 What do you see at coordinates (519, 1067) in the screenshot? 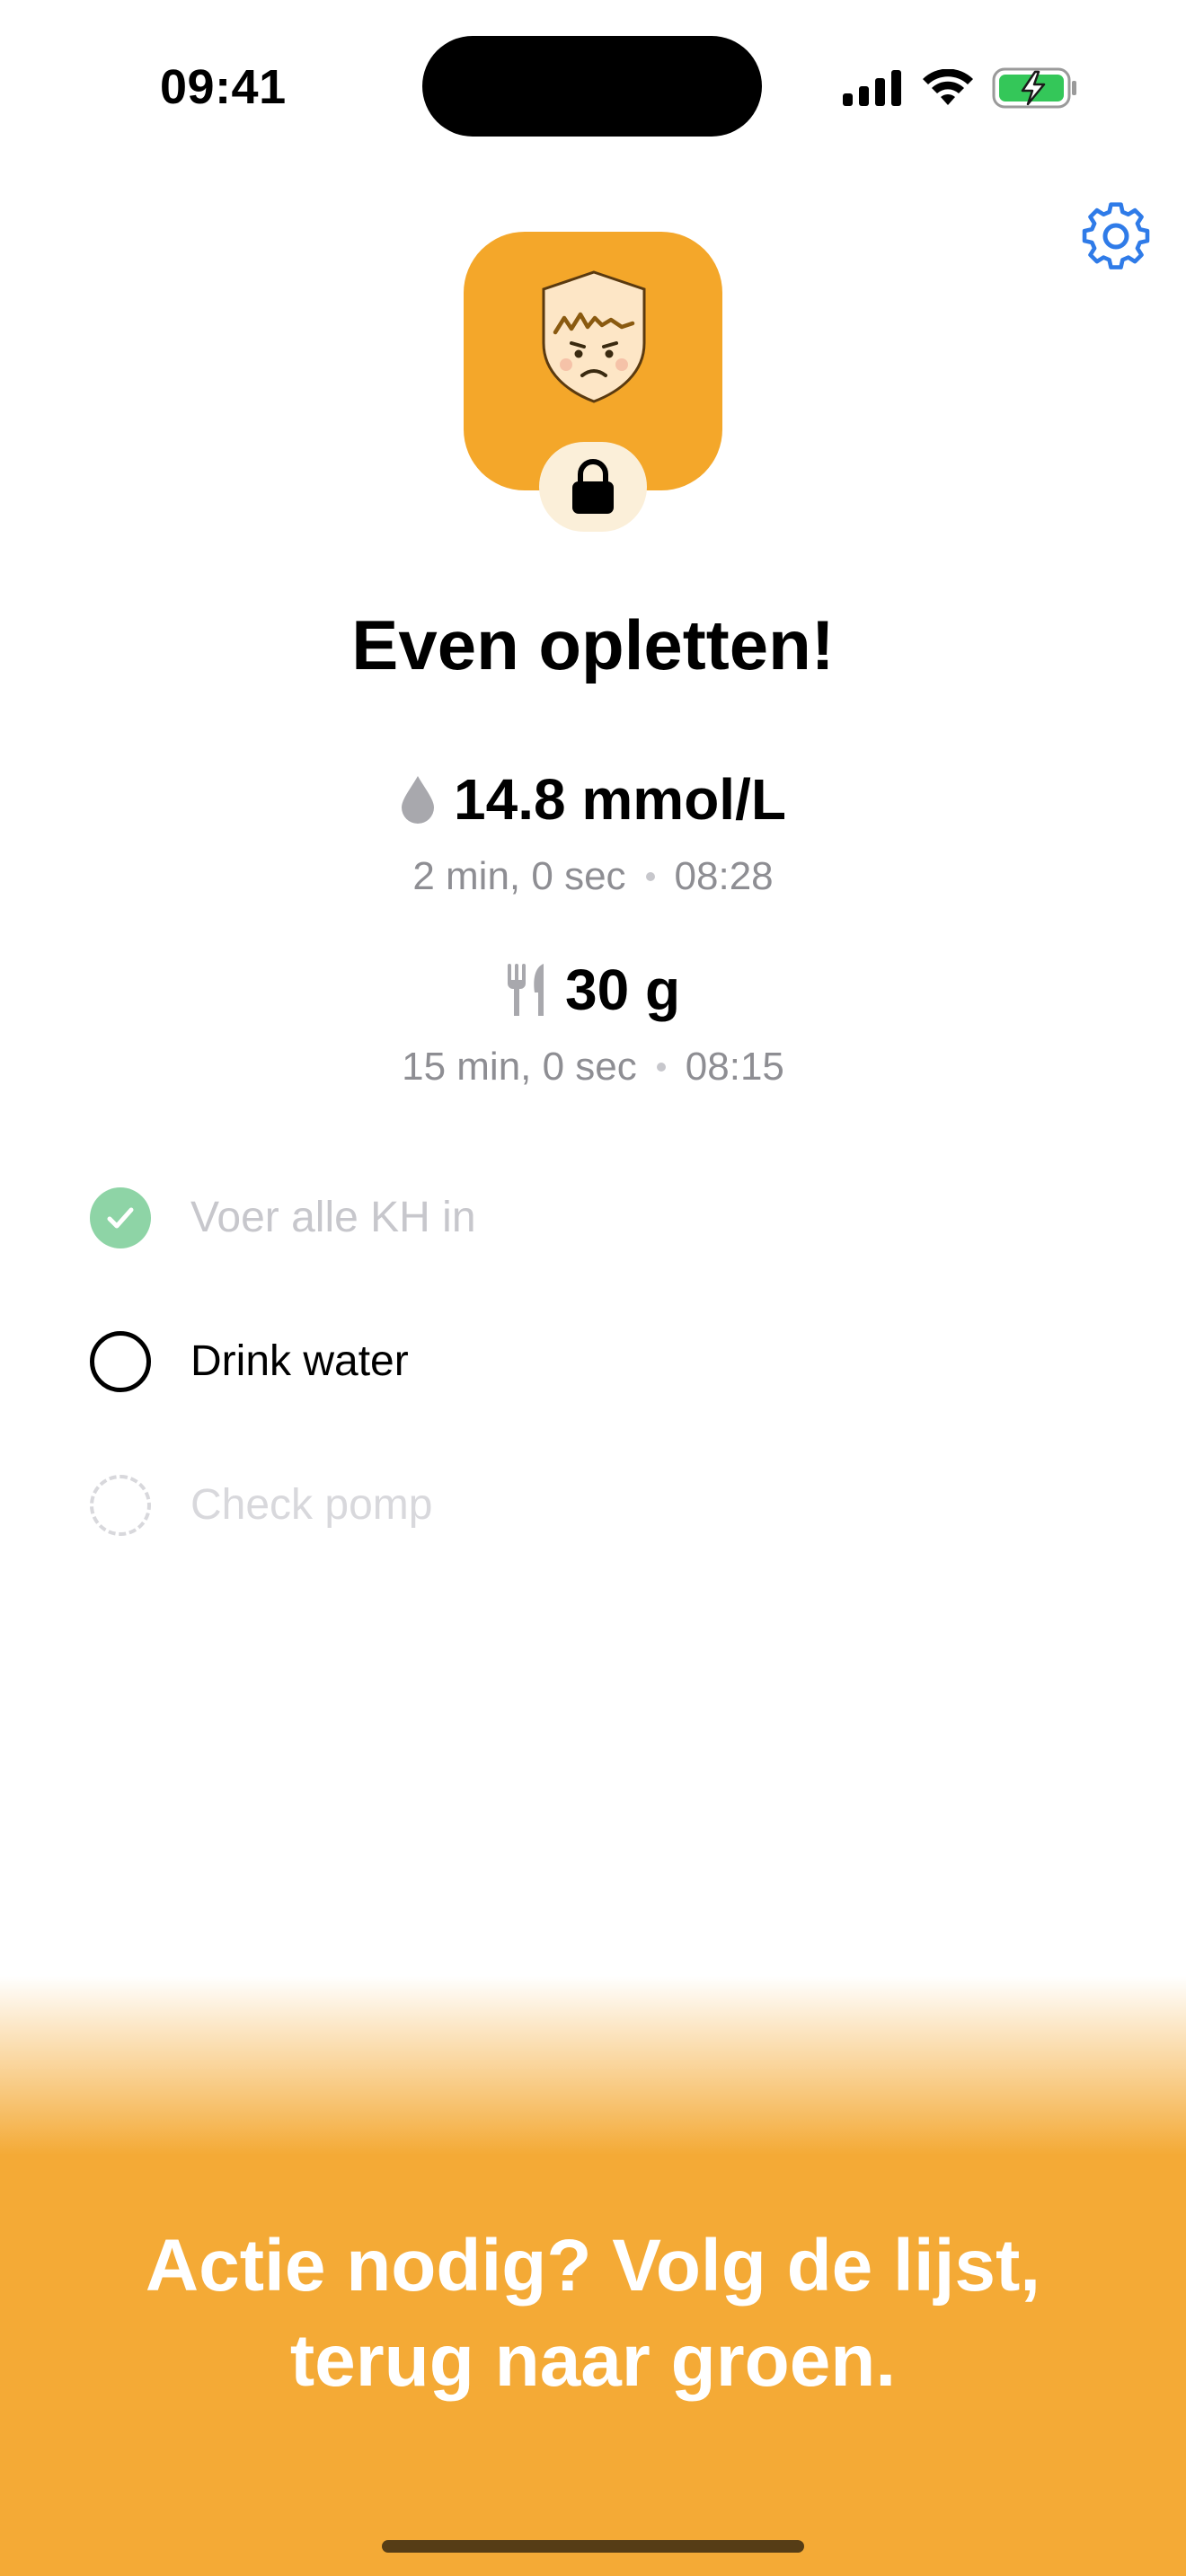
I see `carbs-age: 15 min, 0 sec` at bounding box center [519, 1067].